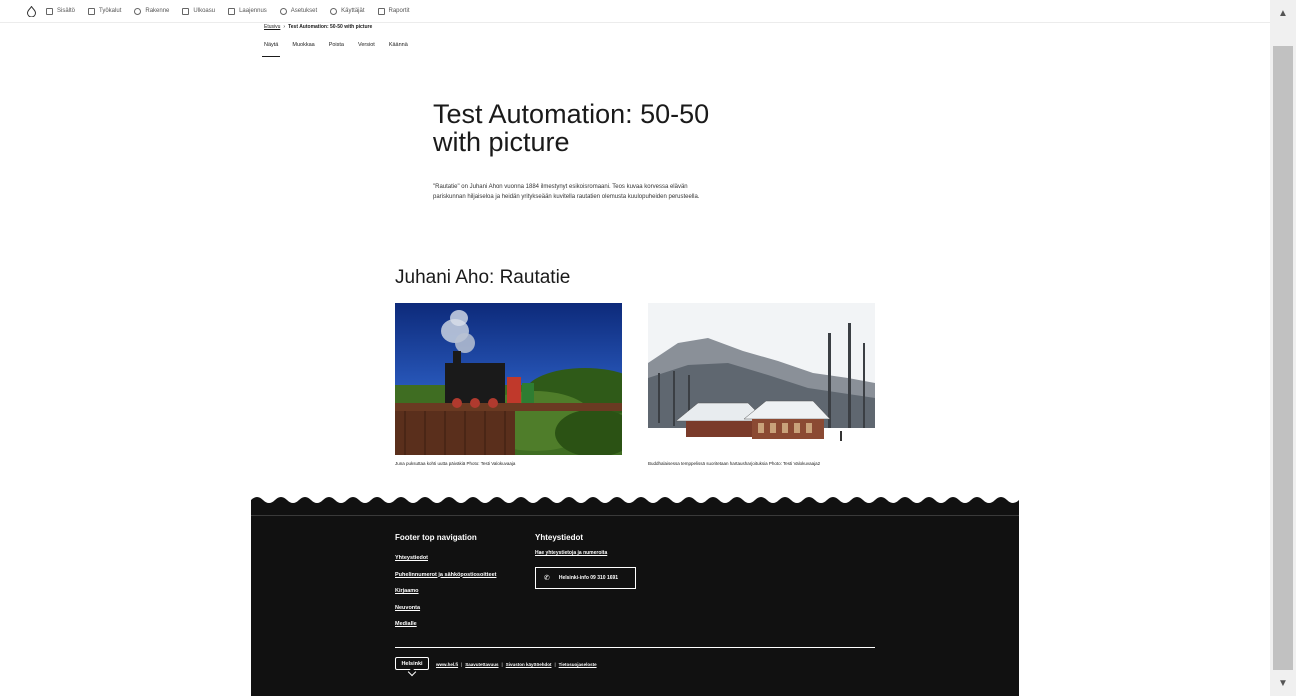  What do you see at coordinates (635, 515) in the screenshot?
I see `footer-divider-top` at bounding box center [635, 515].